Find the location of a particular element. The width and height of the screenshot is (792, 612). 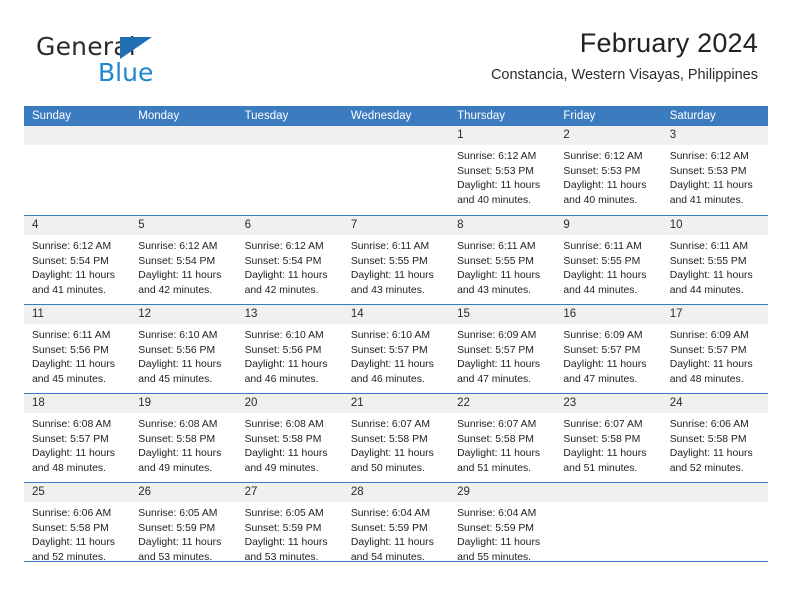

daylight-text-line2: and 51 minutes. is located at coordinates (494, 468).